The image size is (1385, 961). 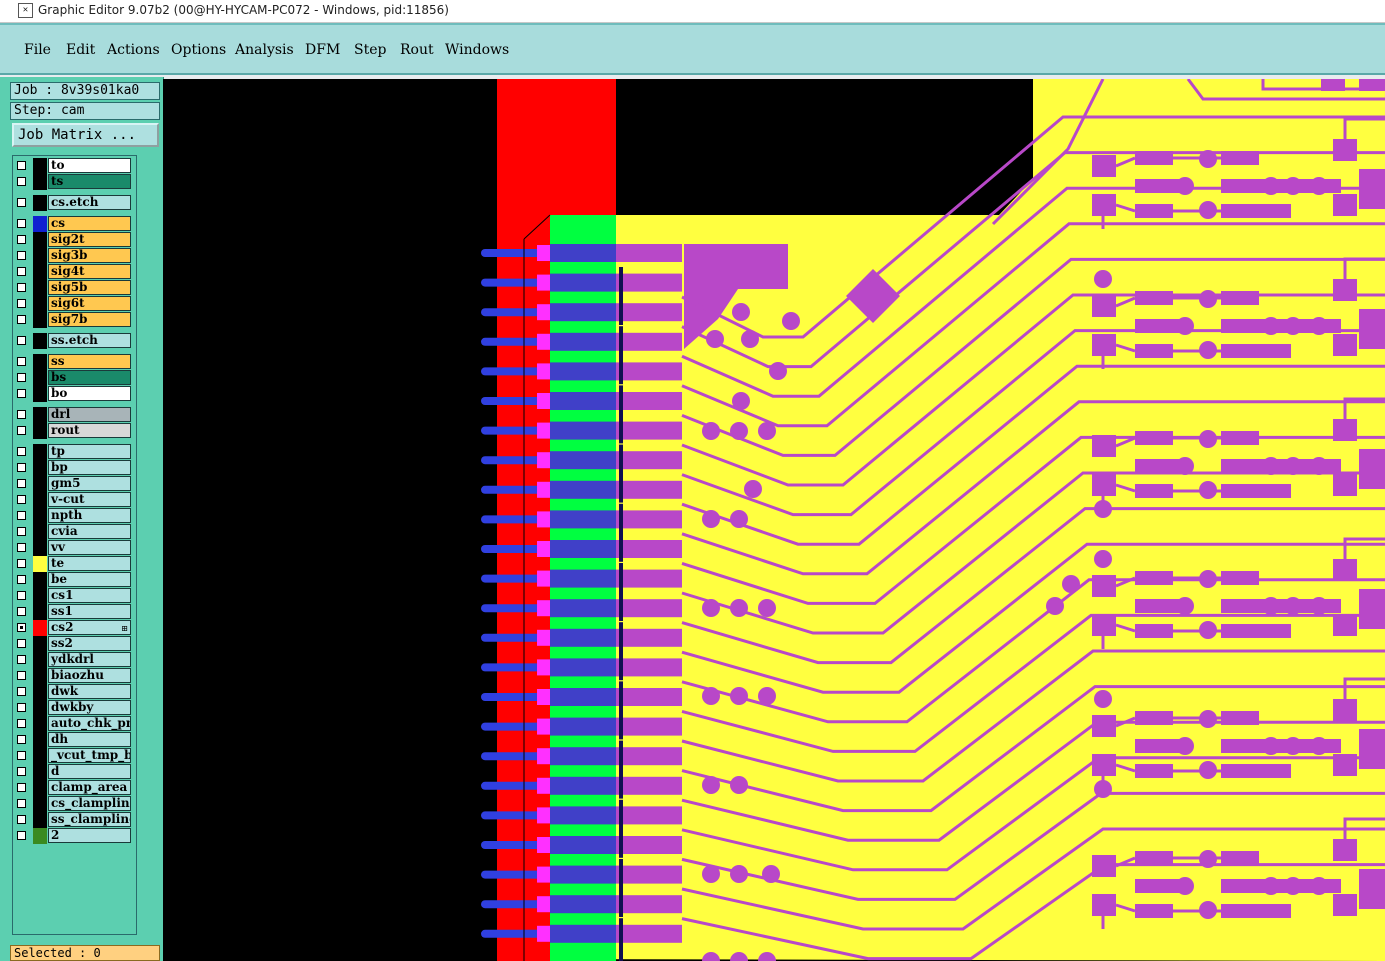 I want to click on layer-name: drl, so click(x=89, y=414).